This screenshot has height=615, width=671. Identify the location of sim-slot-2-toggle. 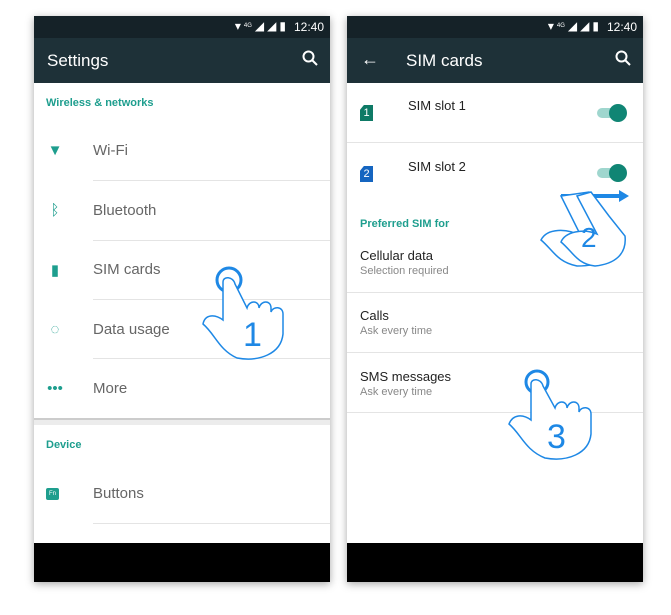
(612, 173).